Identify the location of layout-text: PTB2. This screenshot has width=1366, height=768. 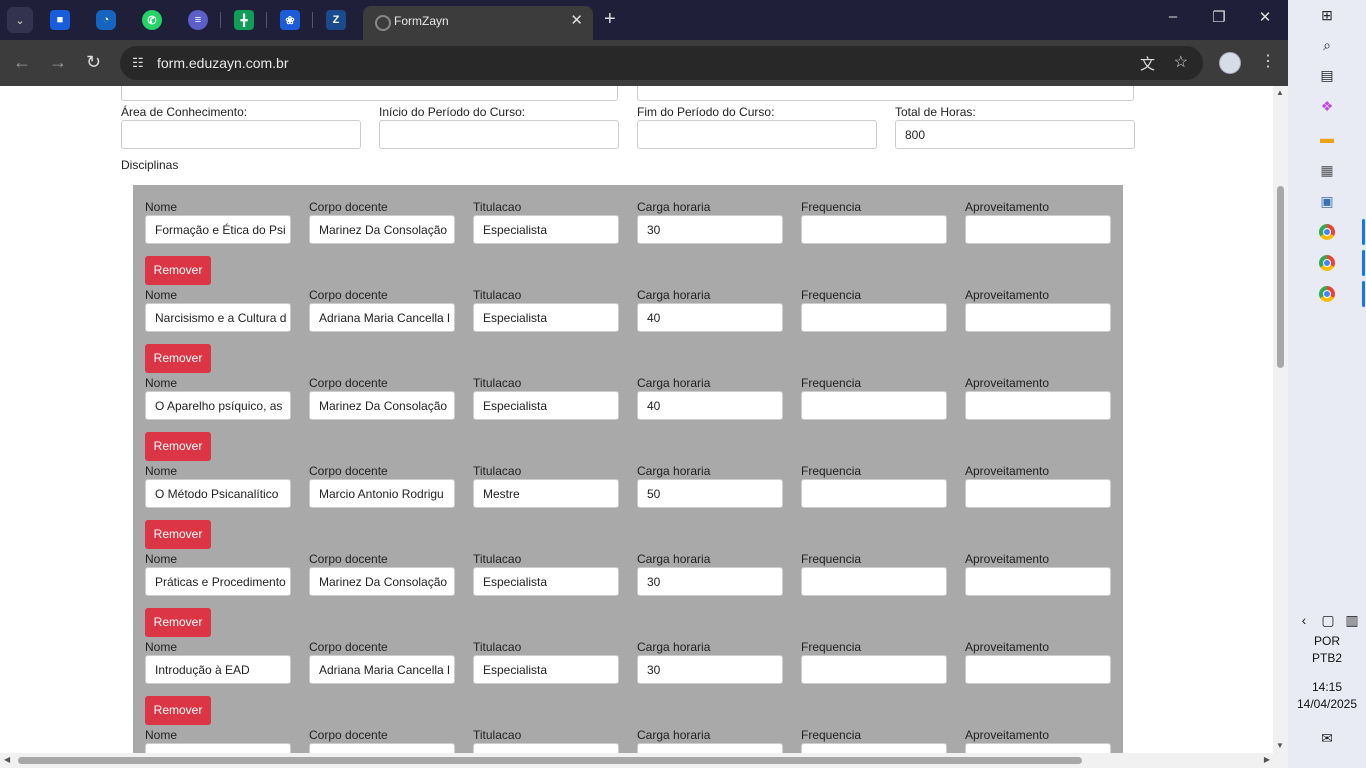
(1327, 658).